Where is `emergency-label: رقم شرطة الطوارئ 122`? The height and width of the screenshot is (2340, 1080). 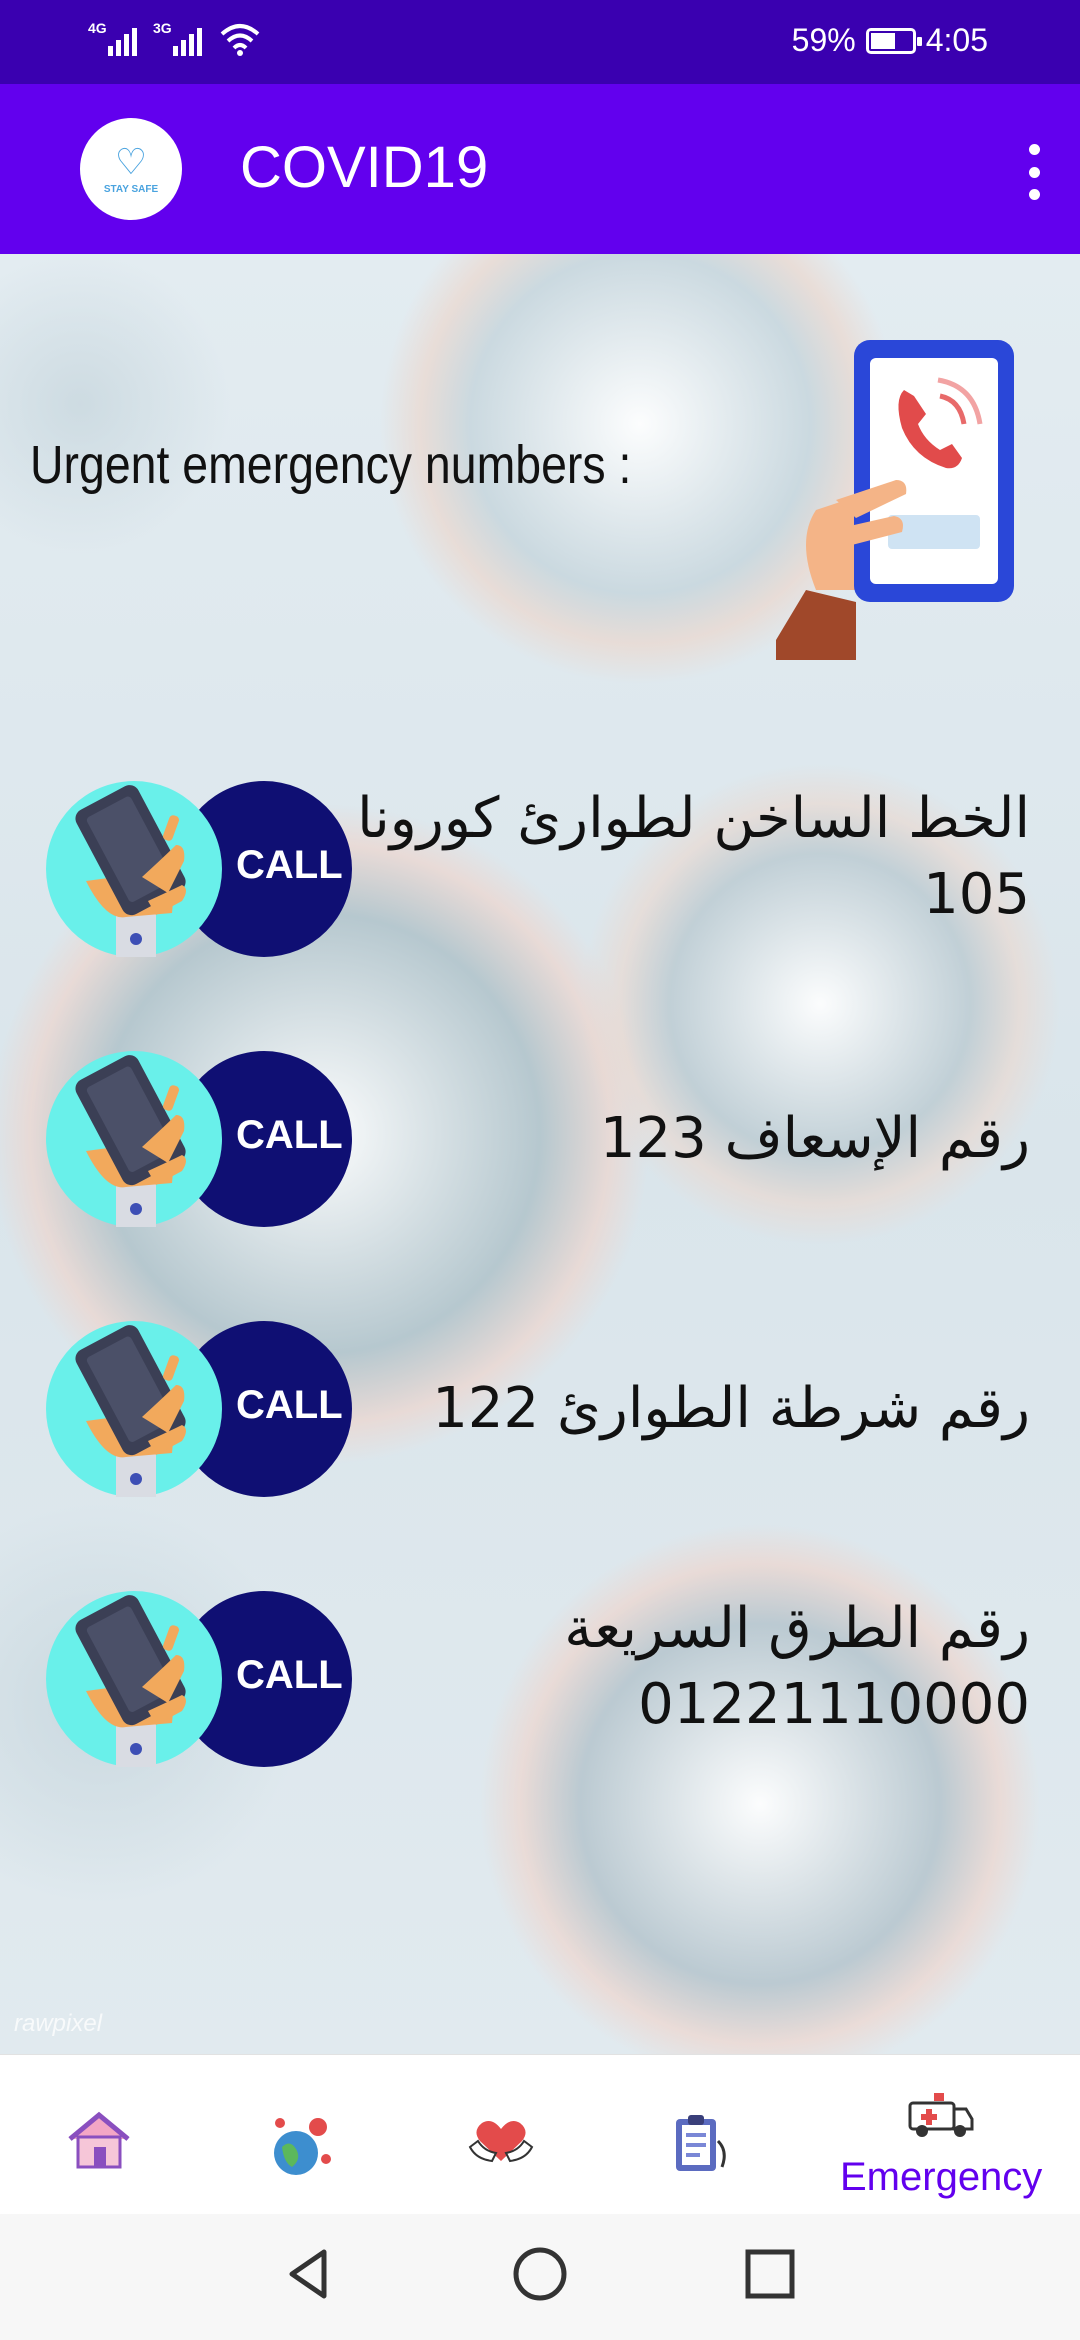
emergency-label: رقم شرطة الطوارئ 122 is located at coordinates (731, 1409).